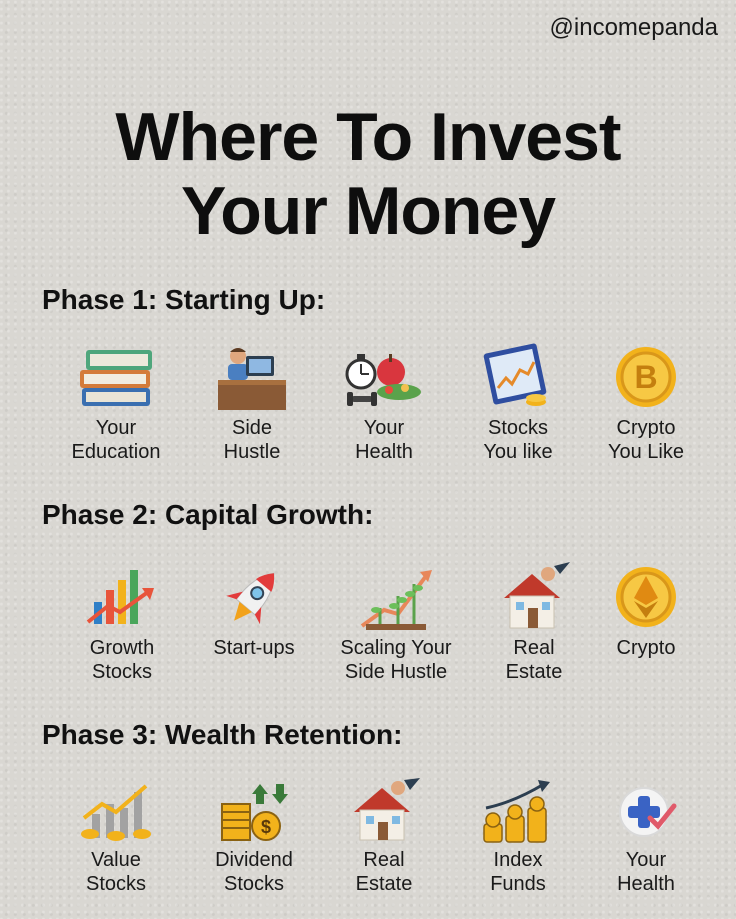 This screenshot has height=919, width=736. Describe the element at coordinates (254, 648) in the screenshot. I see `item-label: Start-ups` at that location.